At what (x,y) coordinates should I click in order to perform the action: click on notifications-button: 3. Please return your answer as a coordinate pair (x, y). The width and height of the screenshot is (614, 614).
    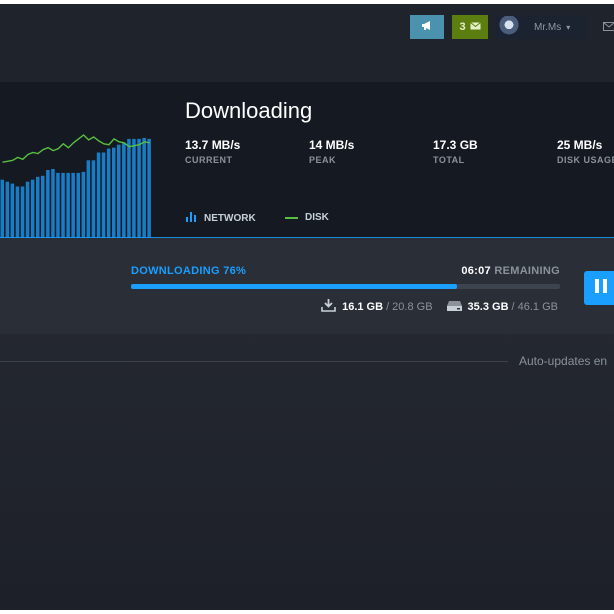
    Looking at the image, I should click on (470, 27).